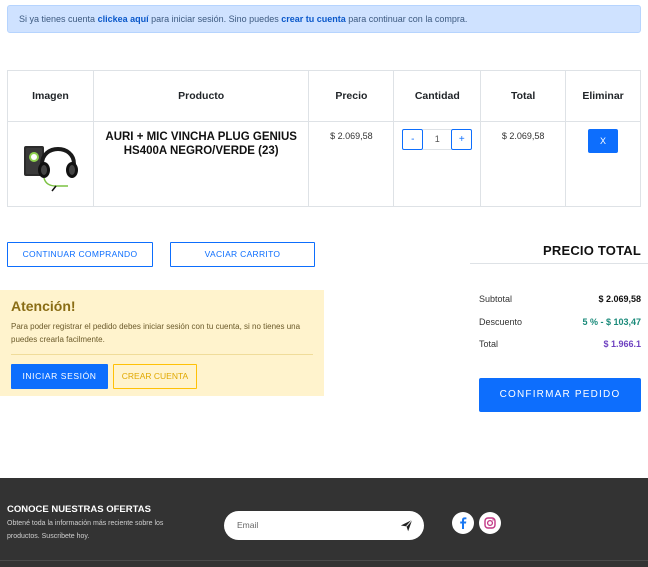  What do you see at coordinates (560, 344) in the screenshot?
I see `total-row: Total $ 1.966.1` at bounding box center [560, 344].